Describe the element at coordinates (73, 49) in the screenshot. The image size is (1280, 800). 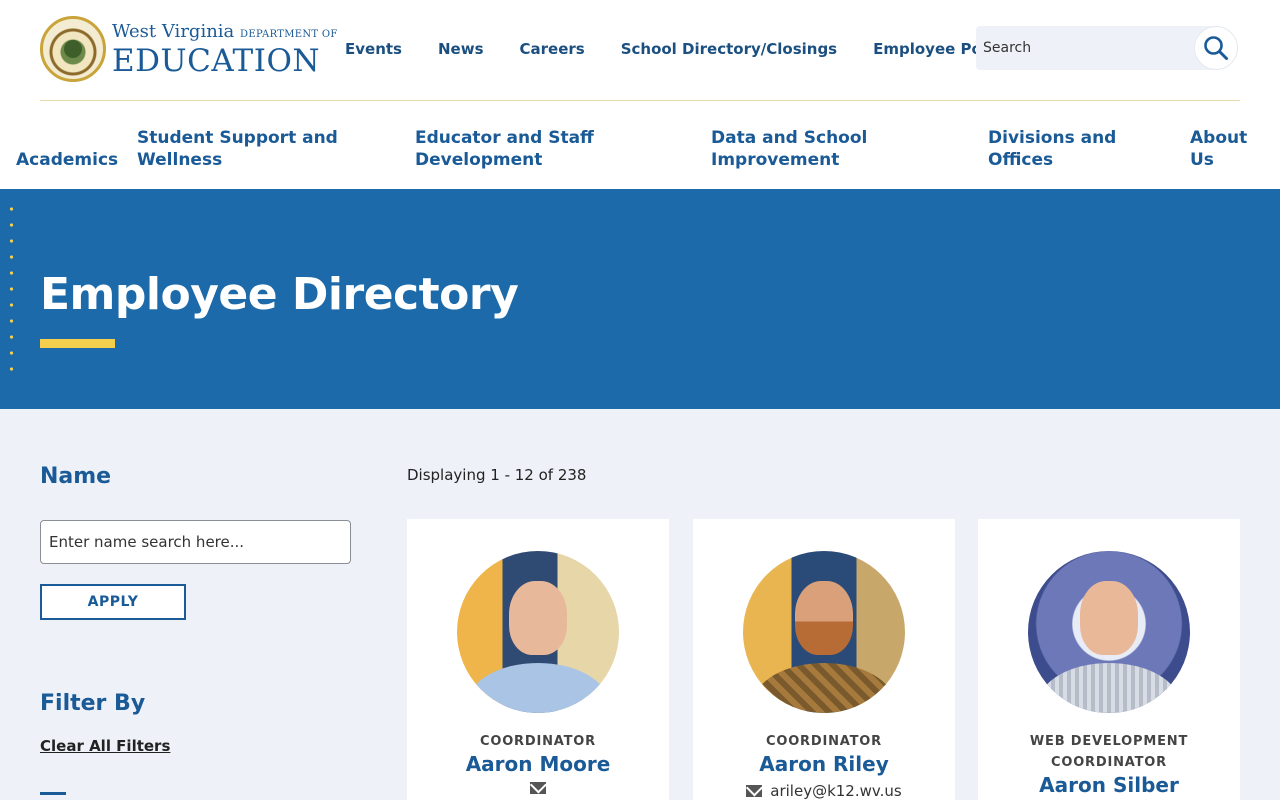
I see `state-seal-icon` at that location.